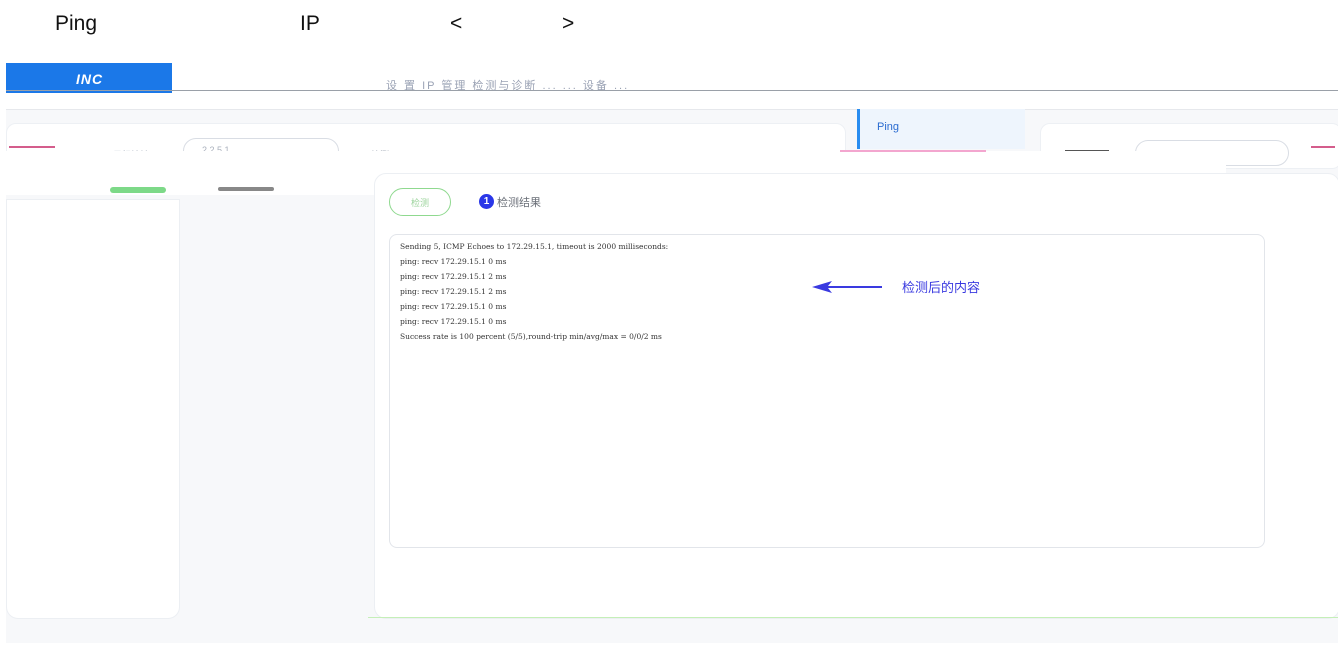 The height and width of the screenshot is (663, 1343). What do you see at coordinates (941, 287) in the screenshot?
I see `annotation-label: 检测后的内容` at bounding box center [941, 287].